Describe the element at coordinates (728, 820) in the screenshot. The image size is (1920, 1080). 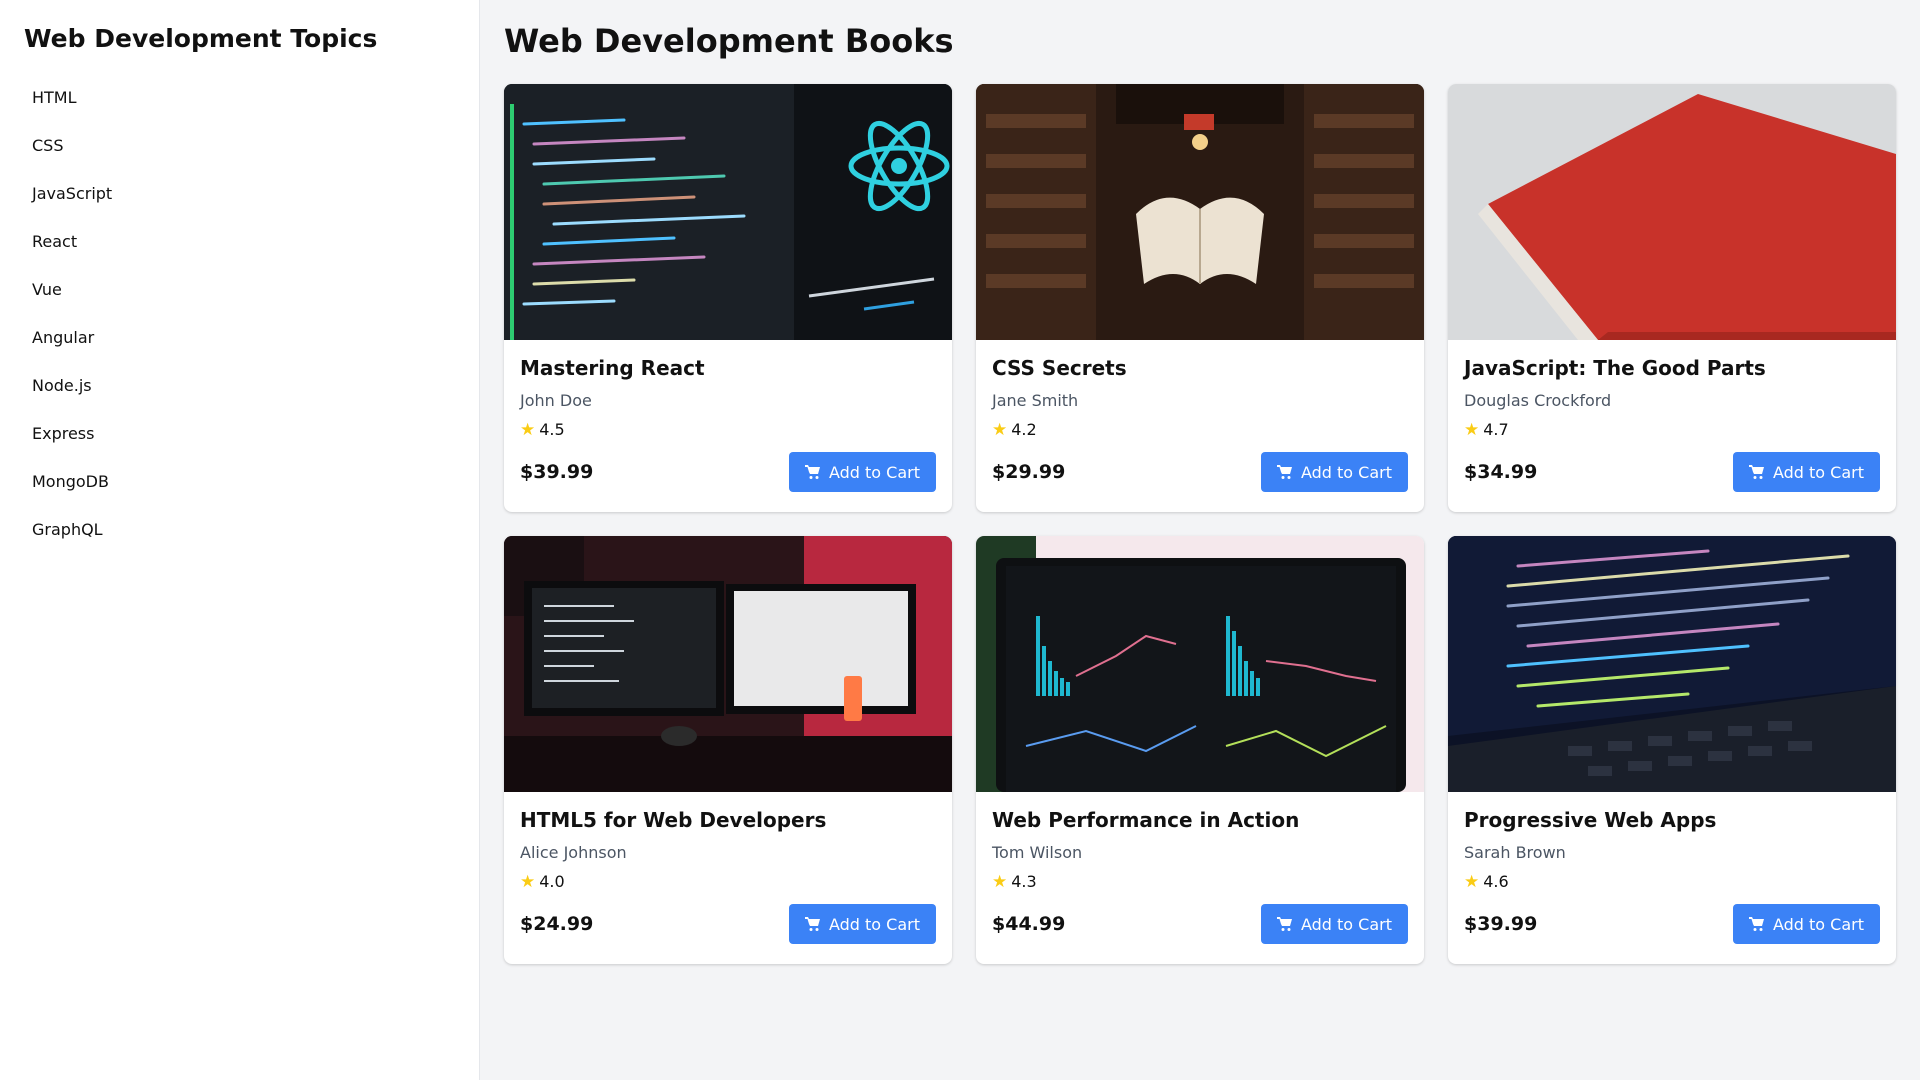
I see `book-title: HTML5 for Web Developers` at that location.